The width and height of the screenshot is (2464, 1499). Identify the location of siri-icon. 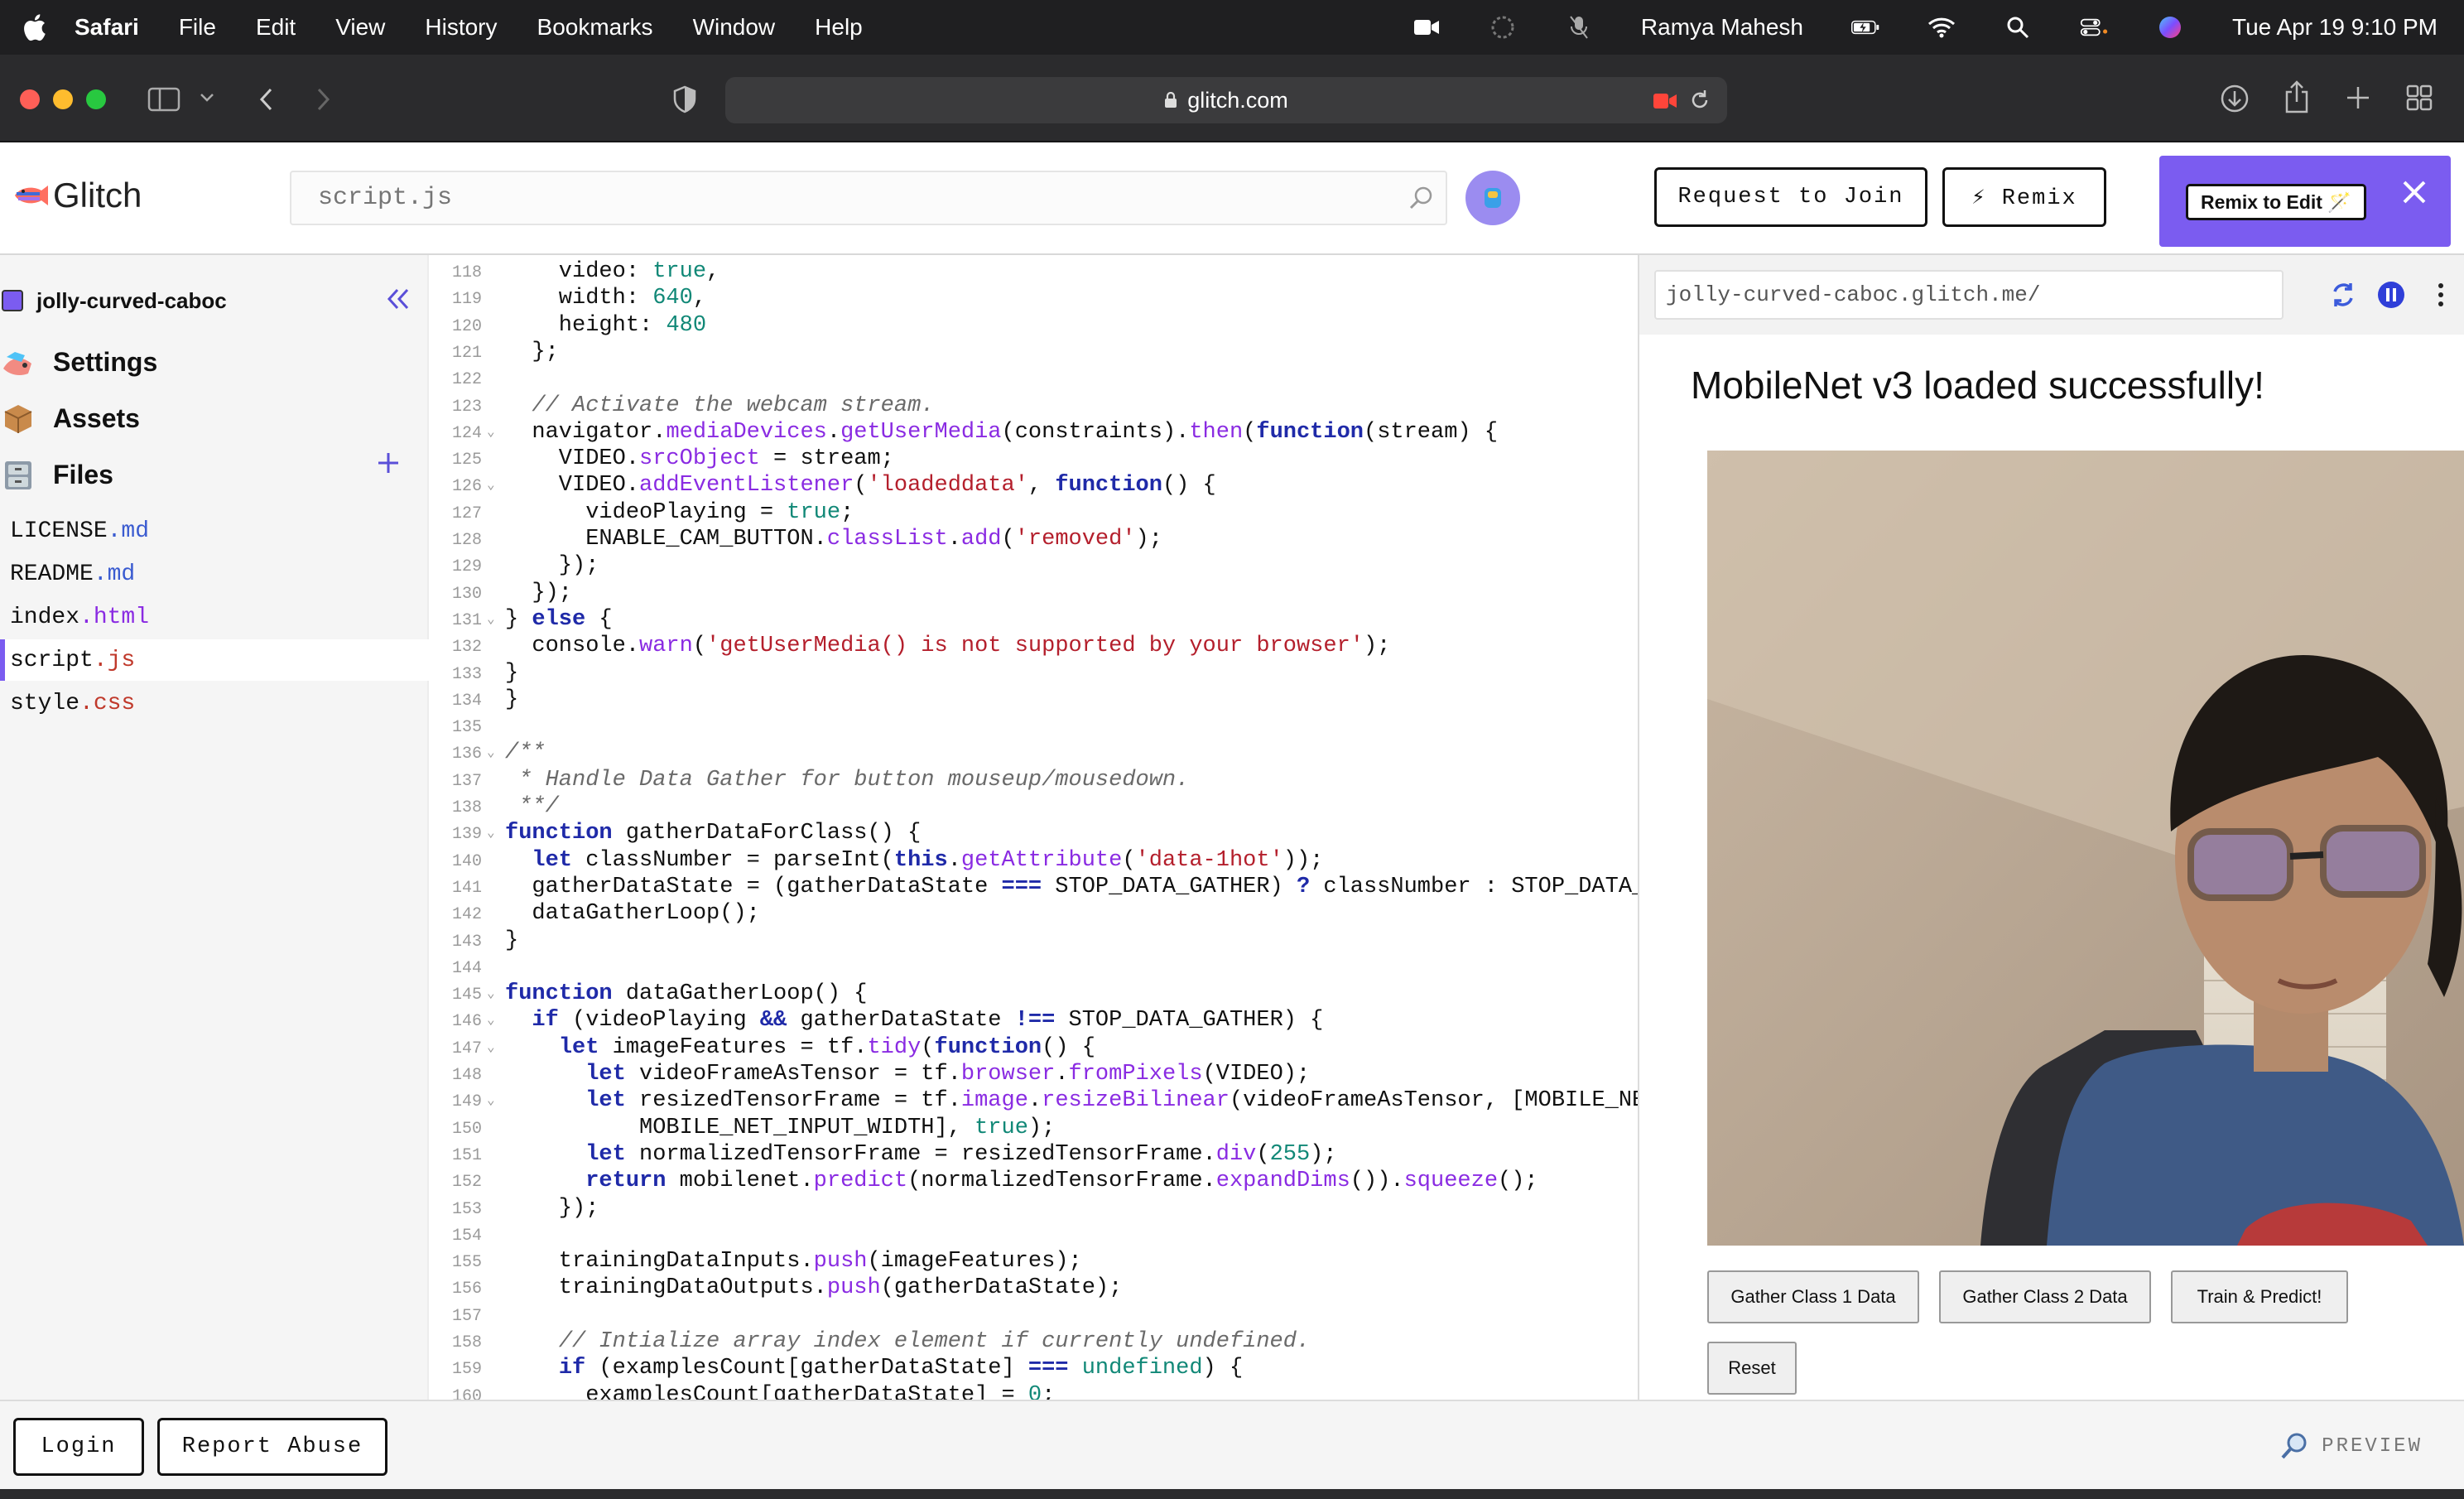
(2170, 27).